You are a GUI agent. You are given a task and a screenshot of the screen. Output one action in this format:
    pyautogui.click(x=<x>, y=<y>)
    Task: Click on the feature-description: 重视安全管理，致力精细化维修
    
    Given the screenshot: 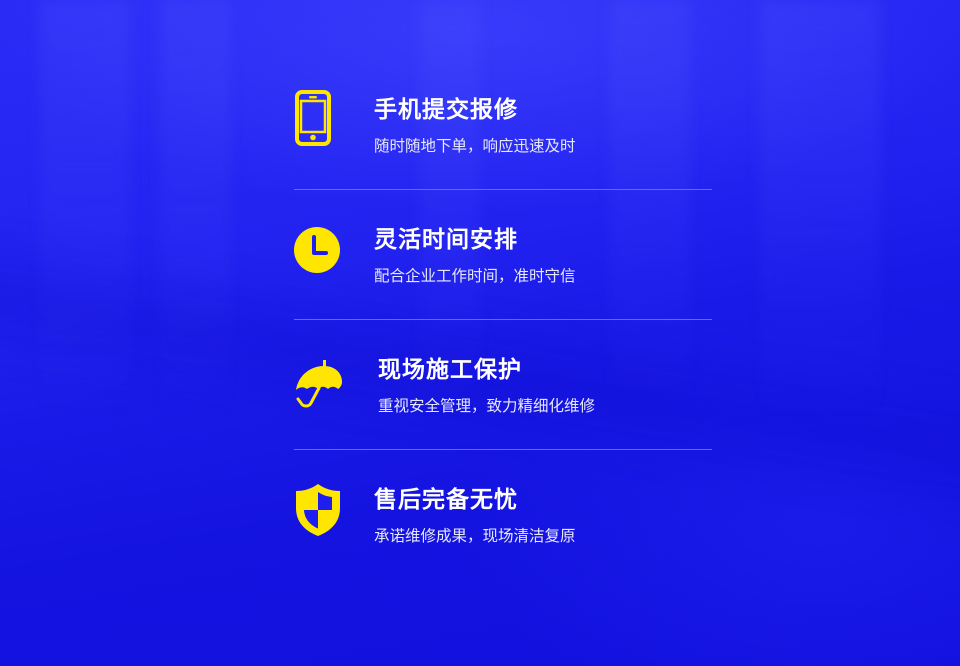 What is the action you would take?
    pyautogui.click(x=487, y=406)
    